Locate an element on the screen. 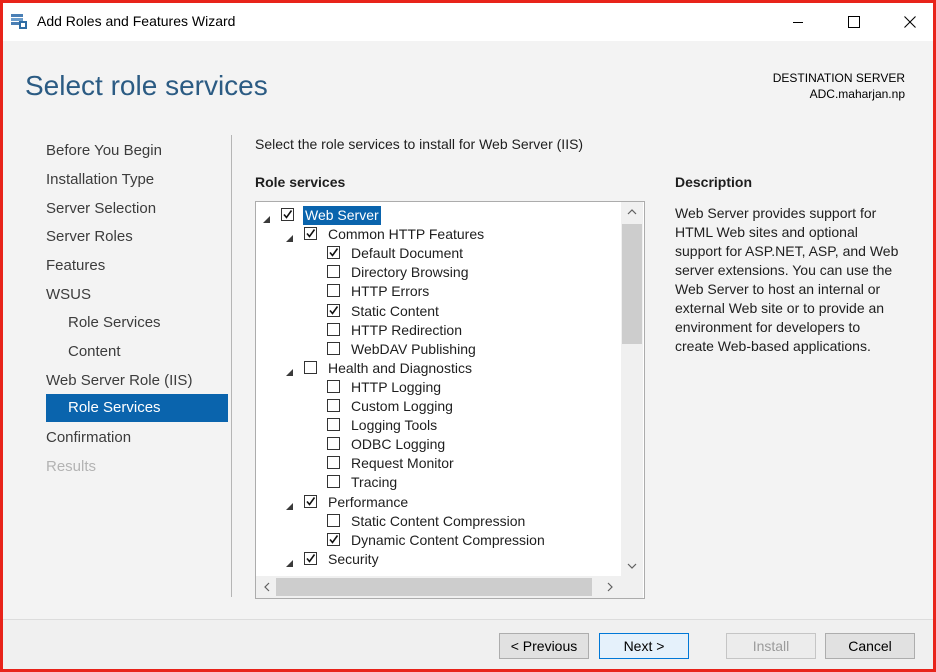  tree-item-label: ODBC Logging is located at coordinates (398, 444).